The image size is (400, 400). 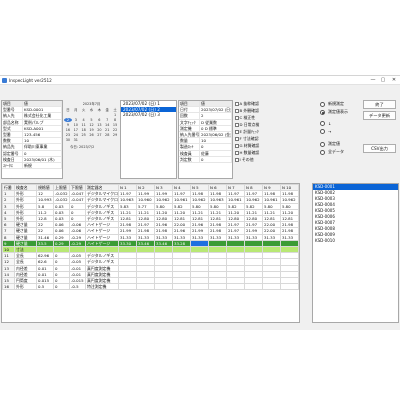 I want to click on info-row: ｽﾃｰﾀｽ 新規, so click(x=32, y=166).